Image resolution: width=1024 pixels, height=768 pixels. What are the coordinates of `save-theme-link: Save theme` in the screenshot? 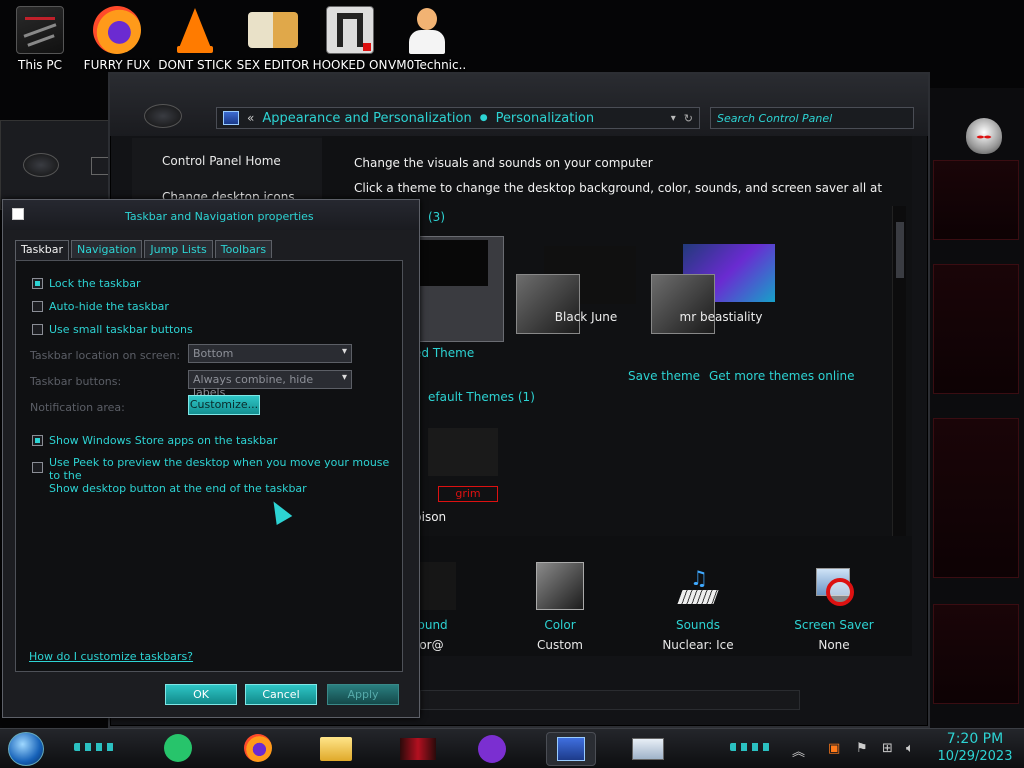 It's located at (664, 376).